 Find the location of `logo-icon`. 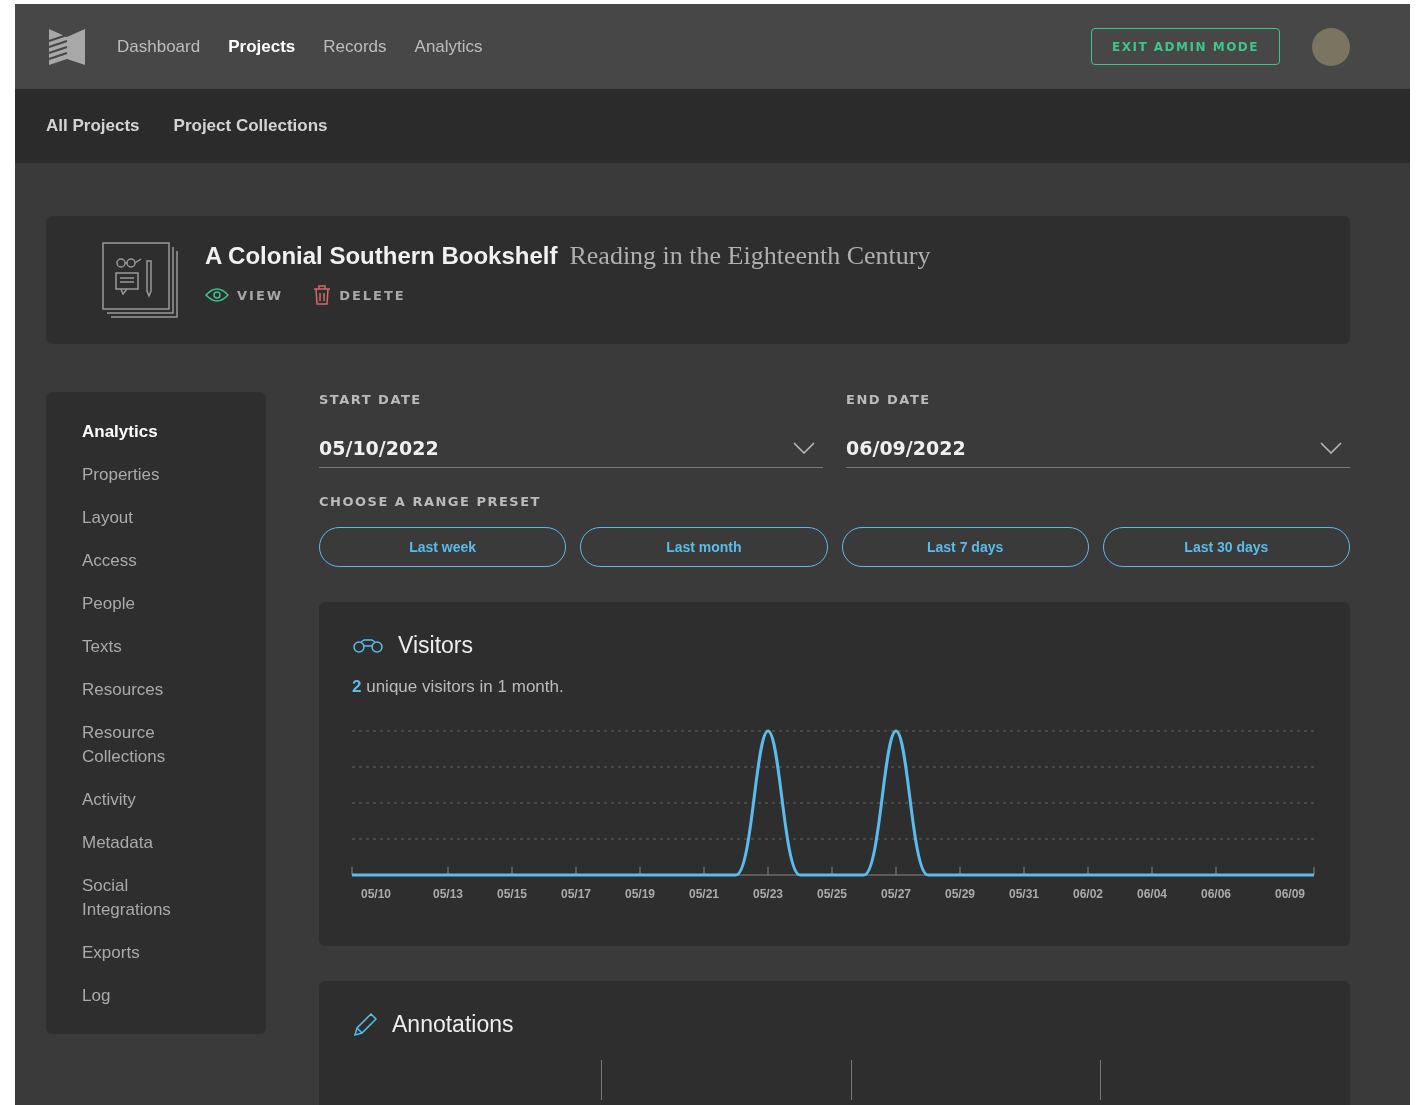

logo-icon is located at coordinates (67, 46).